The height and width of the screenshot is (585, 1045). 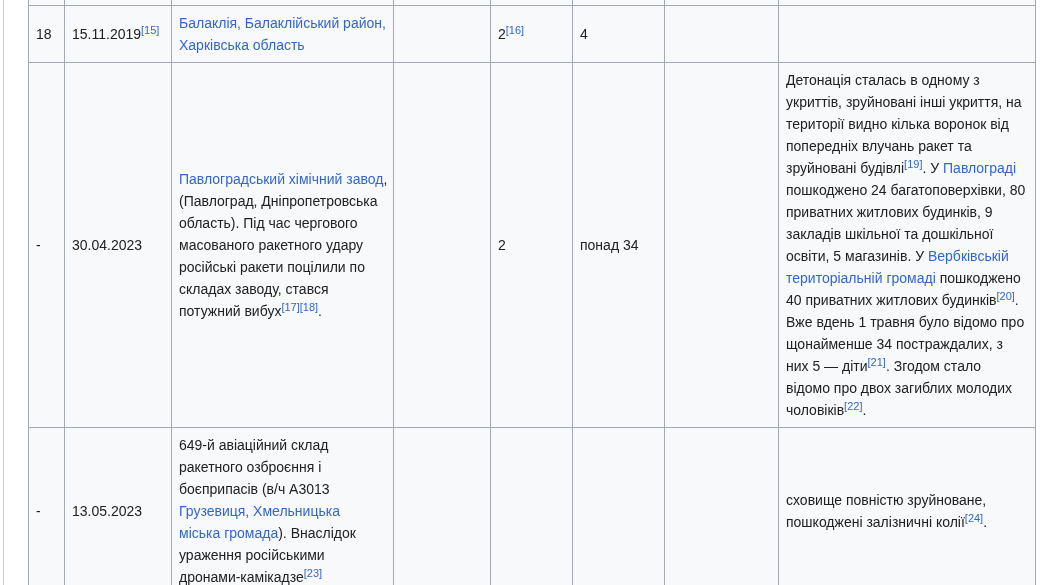 What do you see at coordinates (44, 34) in the screenshot?
I see `cell-text: 18` at bounding box center [44, 34].